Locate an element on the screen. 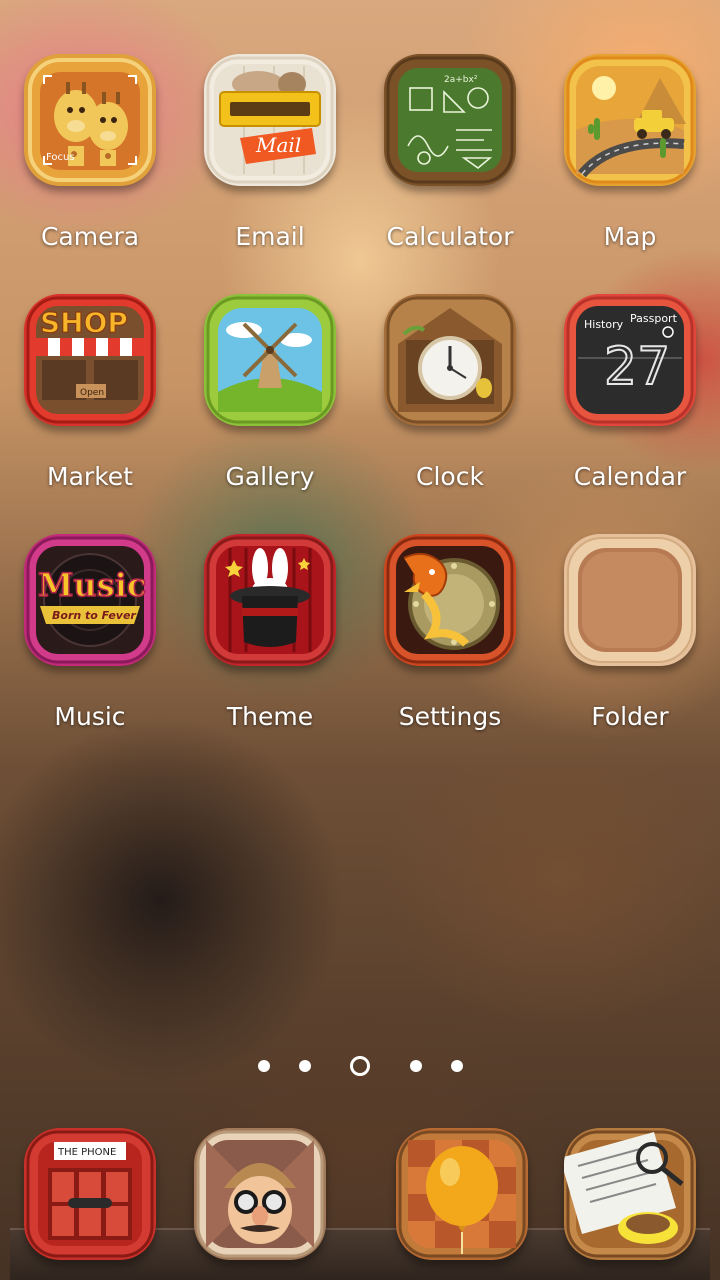  app-map: Map is located at coordinates (630, 174).